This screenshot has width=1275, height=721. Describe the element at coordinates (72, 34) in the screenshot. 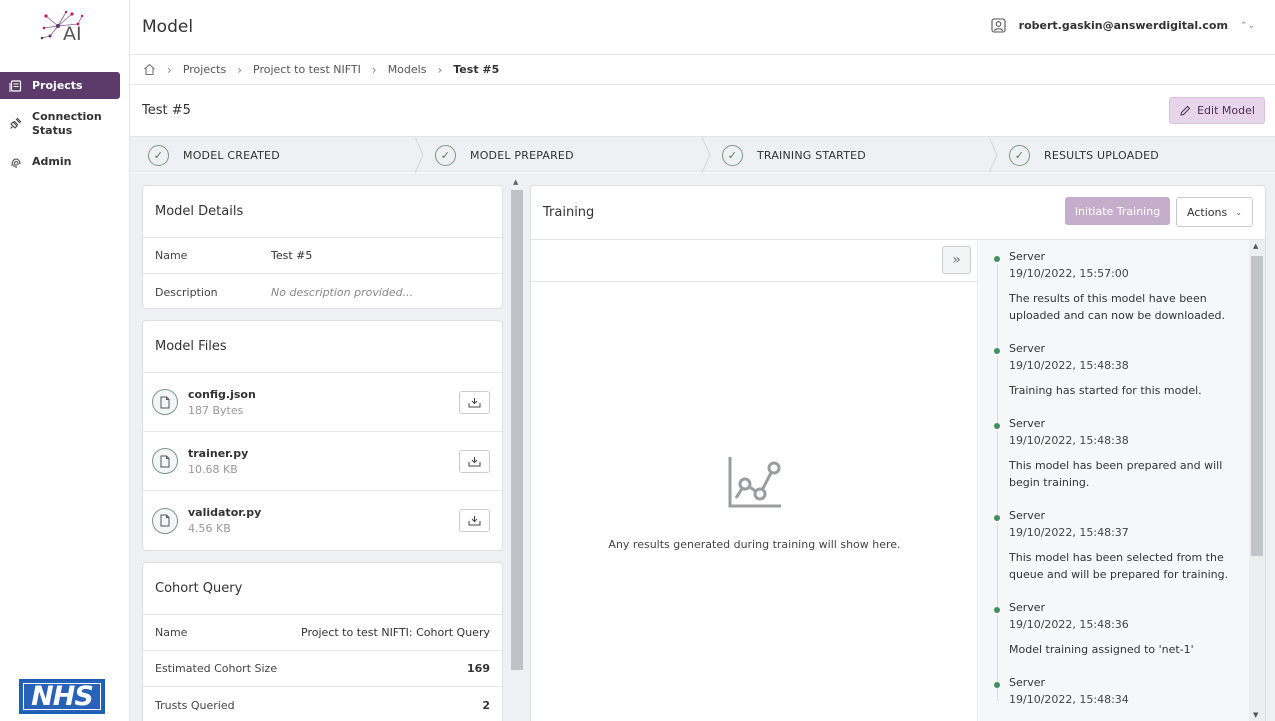

I see `logo-text: AI` at that location.